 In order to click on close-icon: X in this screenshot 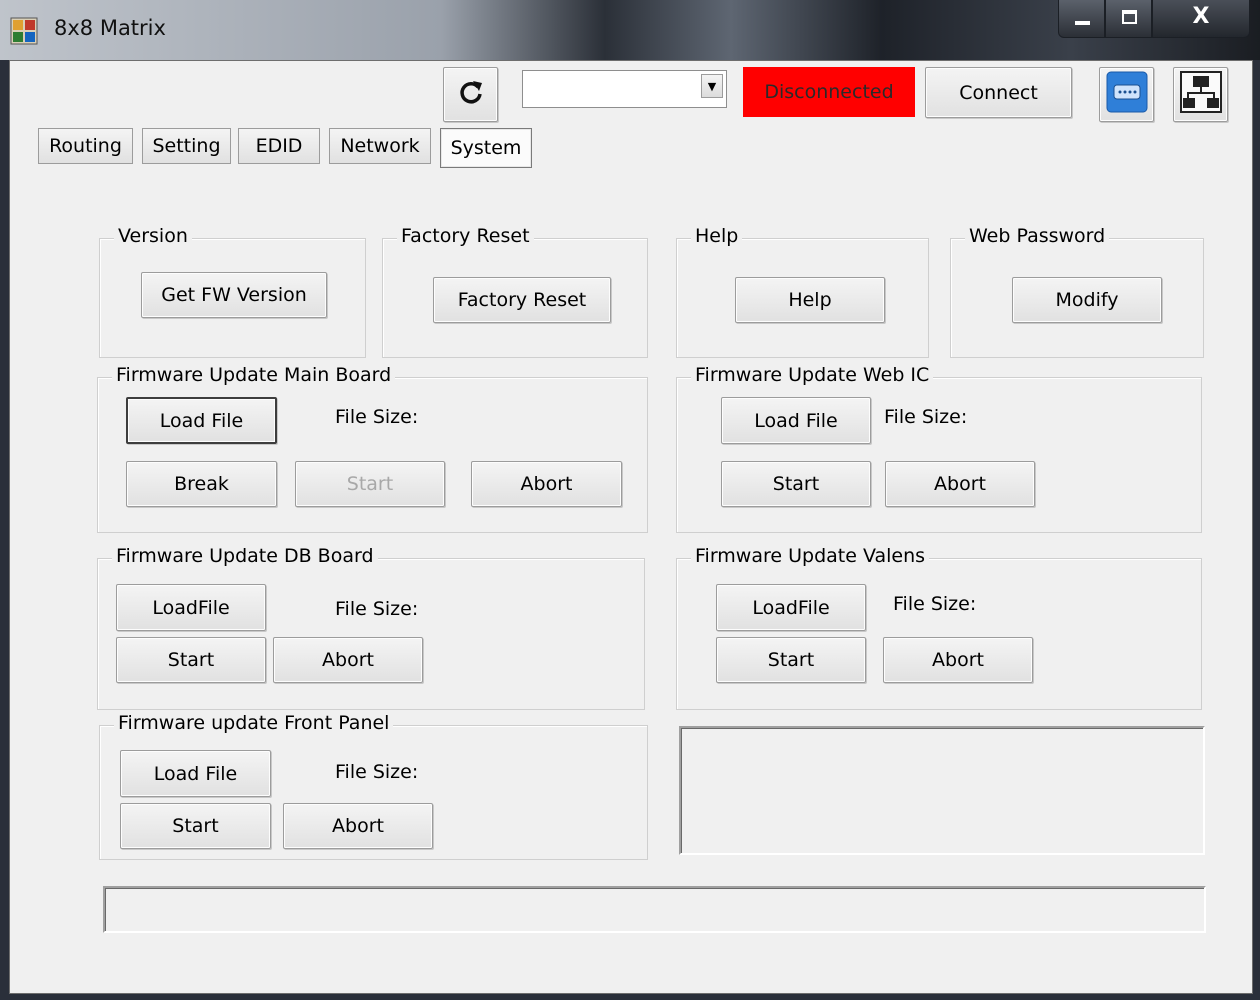, I will do `click(1201, 16)`.